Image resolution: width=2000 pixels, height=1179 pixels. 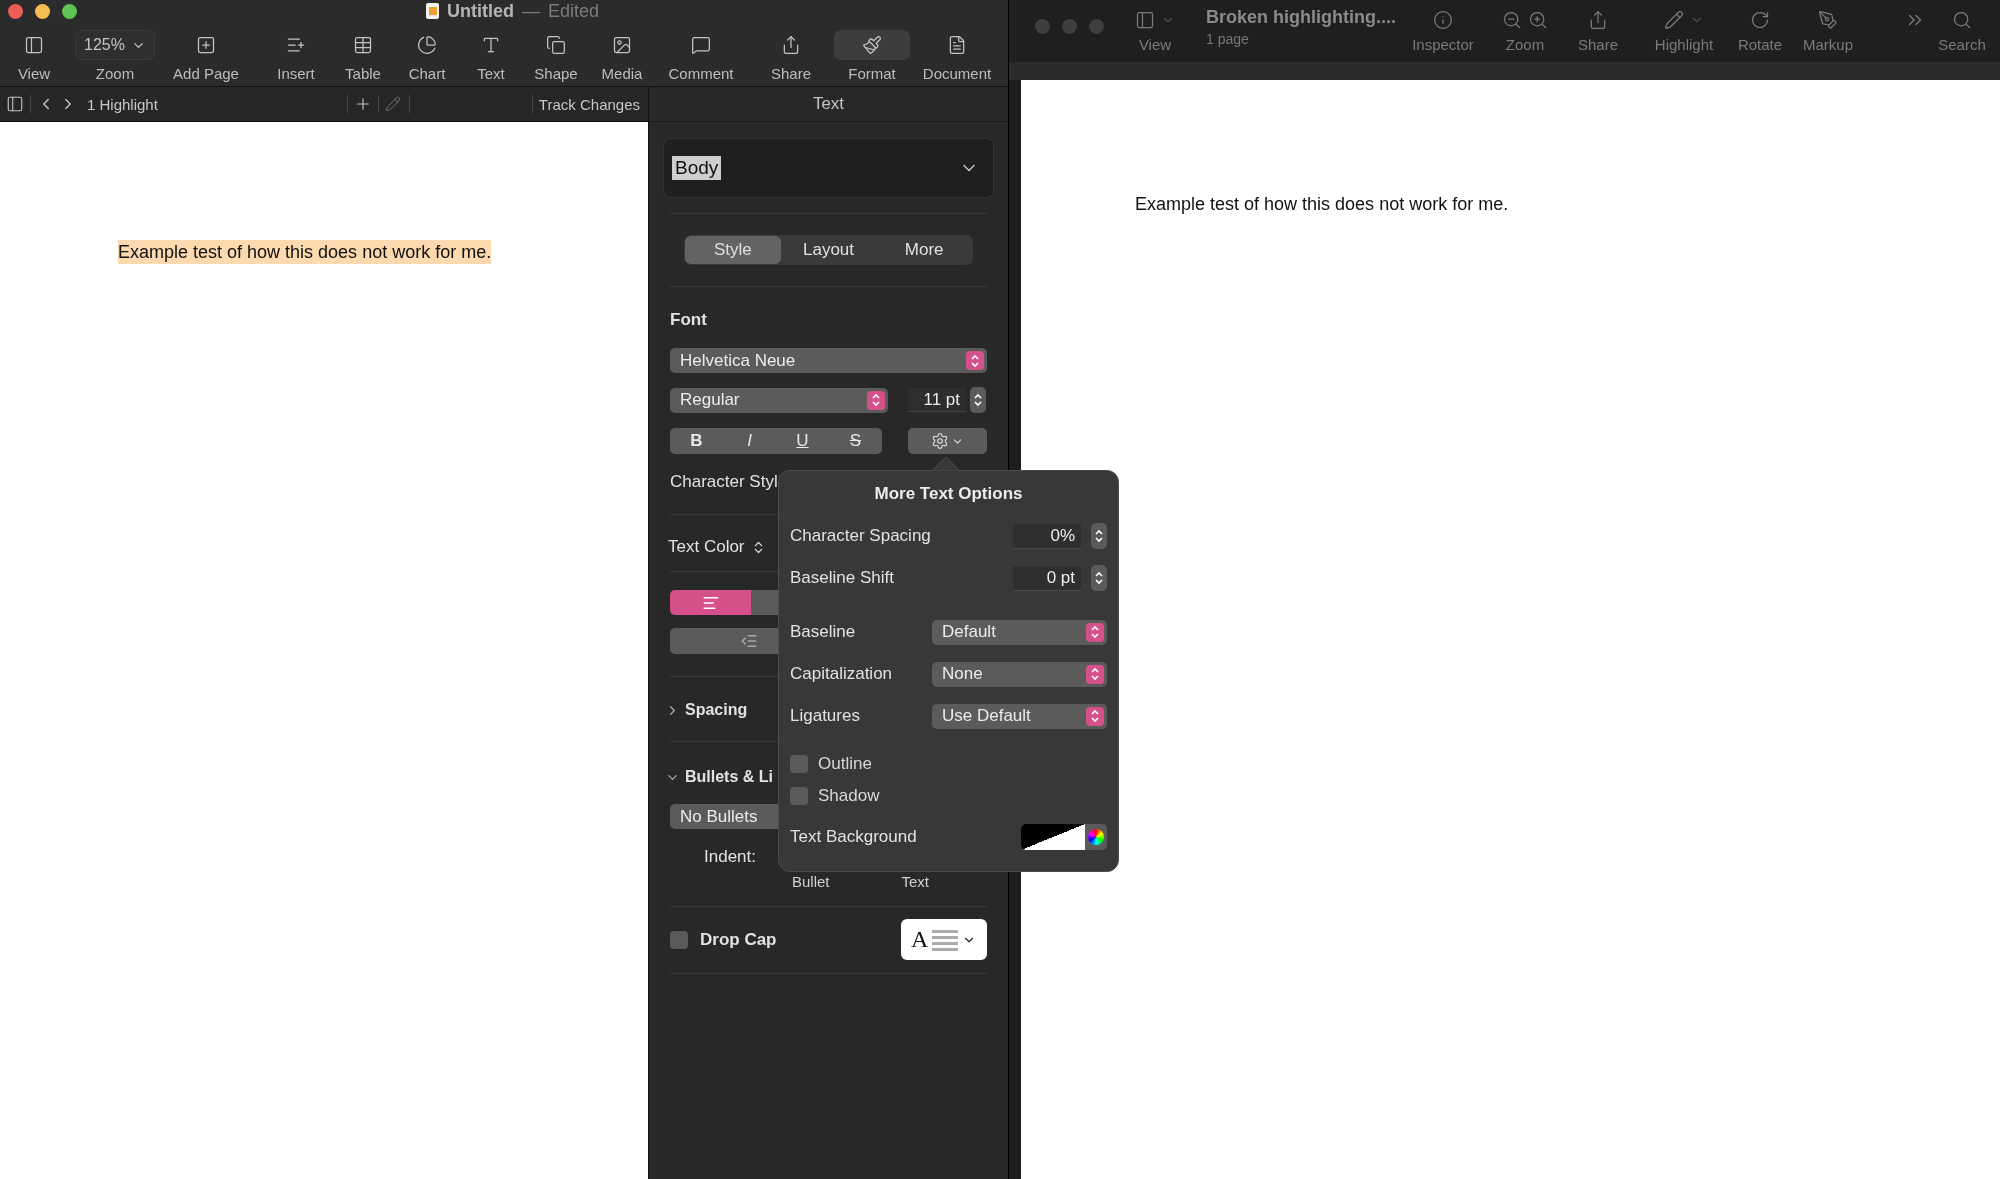 What do you see at coordinates (556, 73) in the screenshot?
I see `toolbar-label: Shape` at bounding box center [556, 73].